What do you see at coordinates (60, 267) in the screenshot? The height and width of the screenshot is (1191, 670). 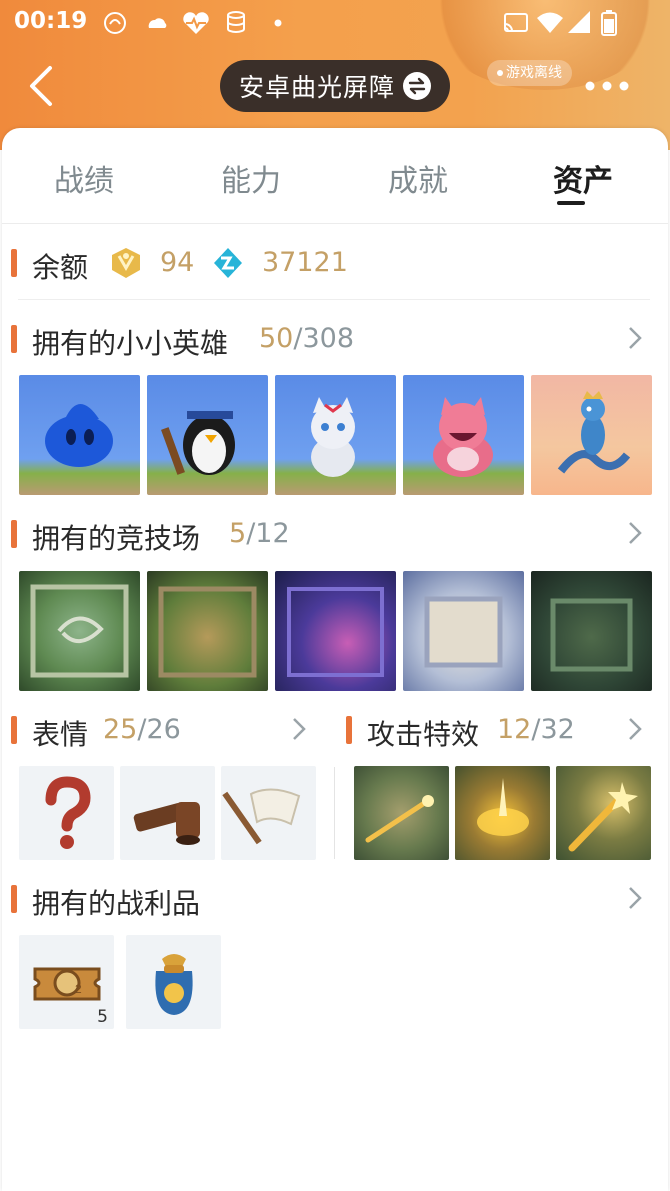 I see `balance-label: 余额` at bounding box center [60, 267].